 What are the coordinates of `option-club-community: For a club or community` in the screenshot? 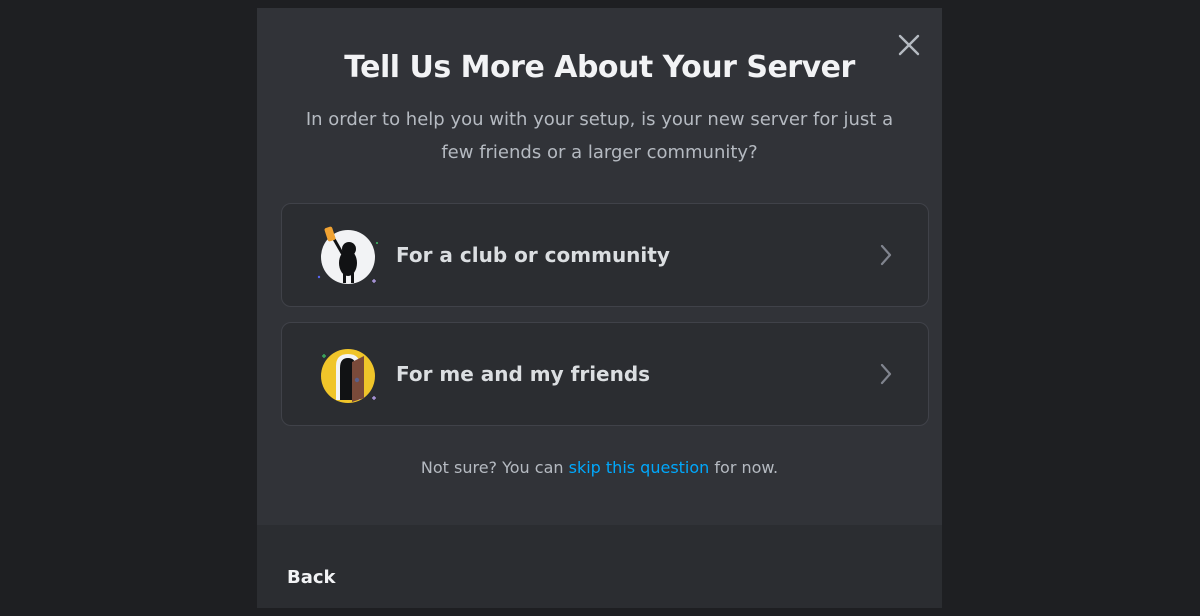 It's located at (605, 255).